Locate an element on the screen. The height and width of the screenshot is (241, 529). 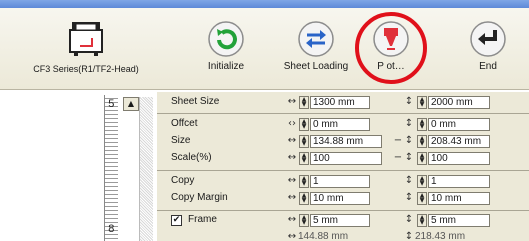
initialize-label: Initialize is located at coordinates (226, 66).